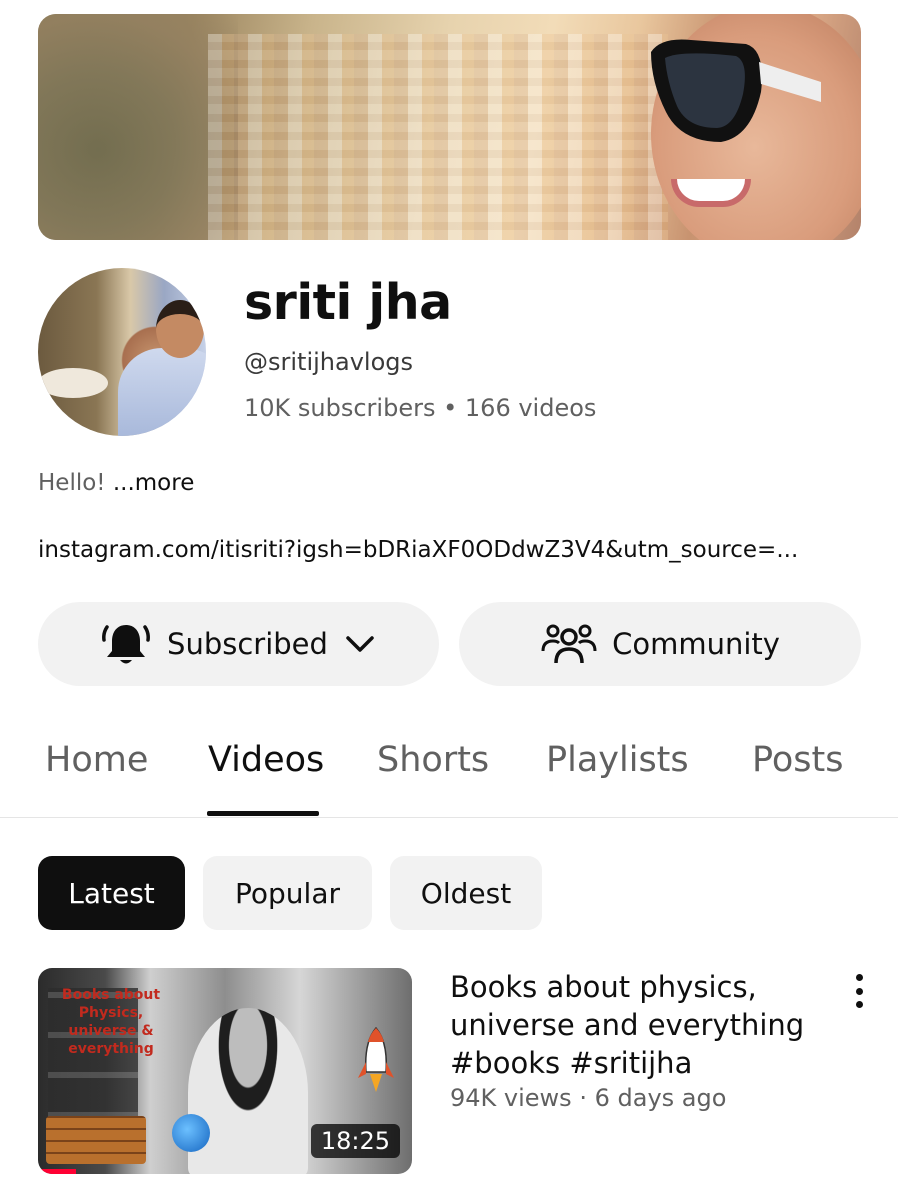 The image size is (898, 1200). Describe the element at coordinates (348, 302) in the screenshot. I see `channel-name: sriti jha` at that location.